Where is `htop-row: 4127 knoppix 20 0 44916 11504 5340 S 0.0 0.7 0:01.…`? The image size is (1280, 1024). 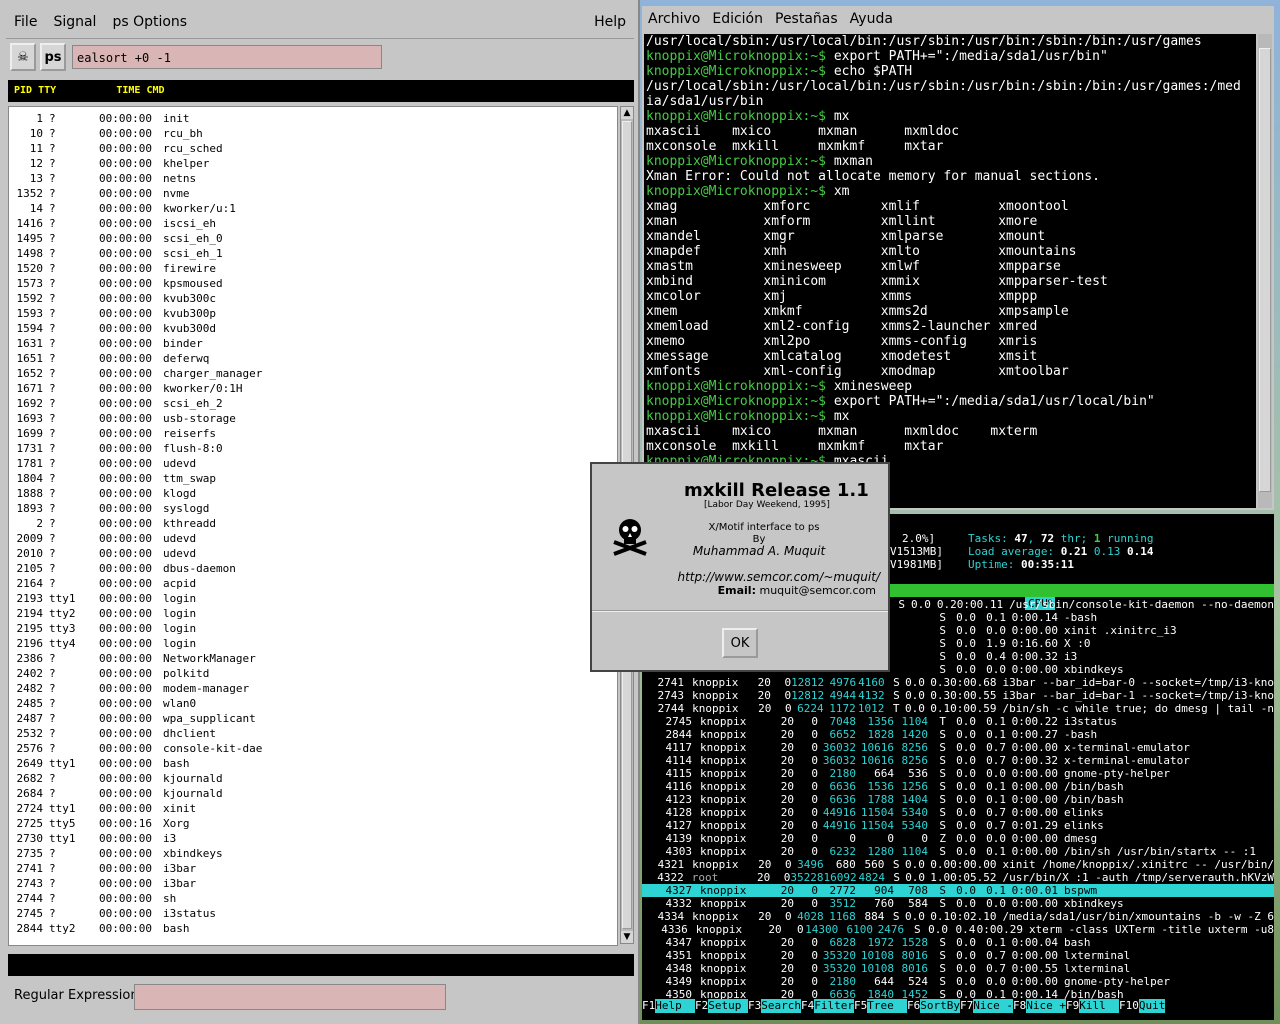 htop-row: 4127 knoppix 20 0 44916 11504 5340 S 0.0 0.7 0:01.… is located at coordinates (958, 825).